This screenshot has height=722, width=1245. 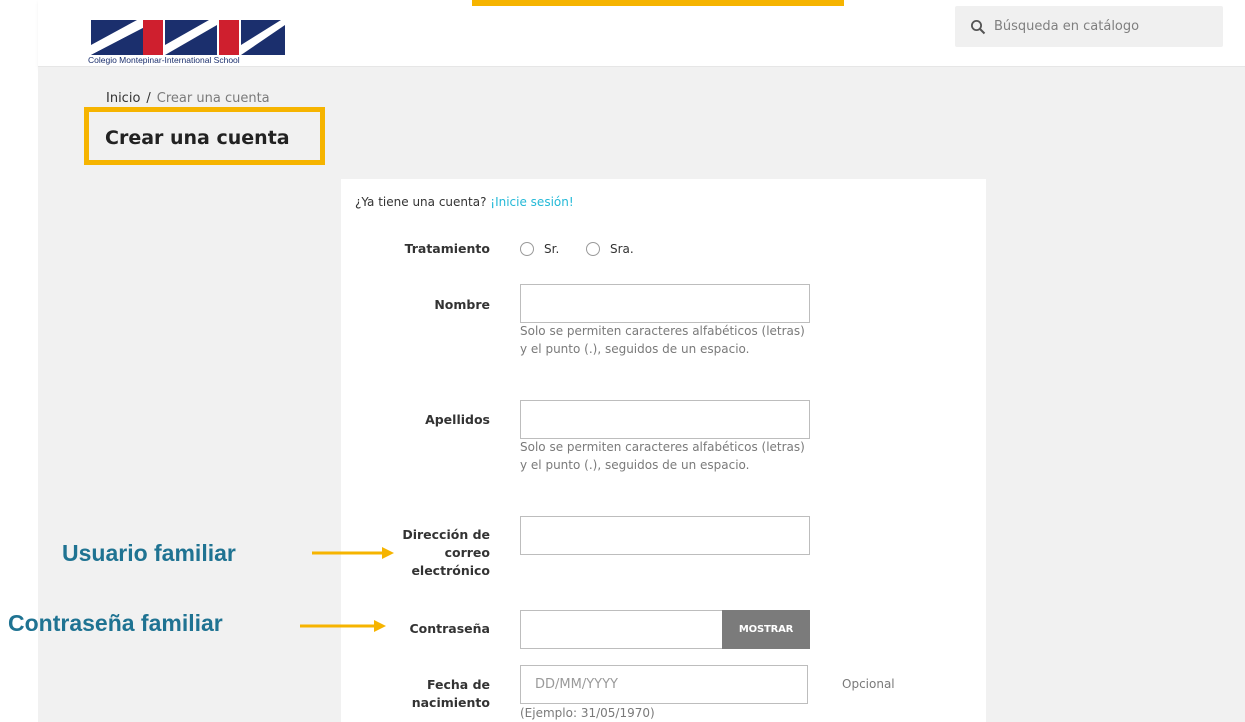 I want to click on breadcrumb: Inicio / Crear una cuenta, so click(x=188, y=98).